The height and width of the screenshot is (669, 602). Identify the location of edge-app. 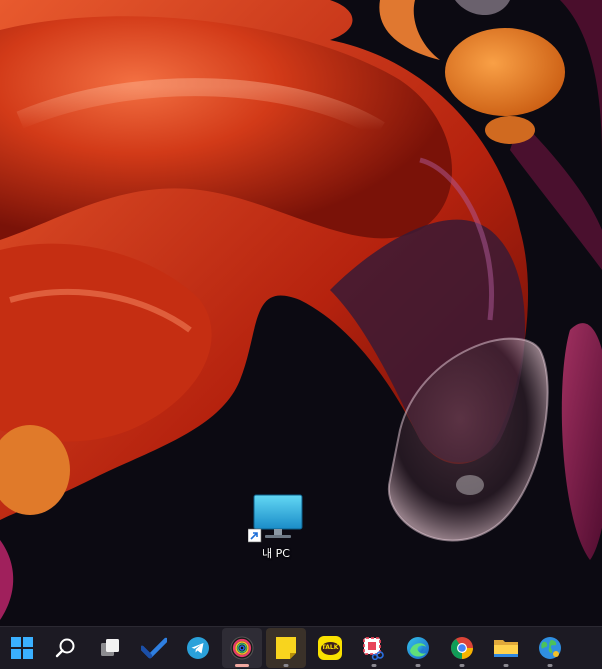
(418, 648).